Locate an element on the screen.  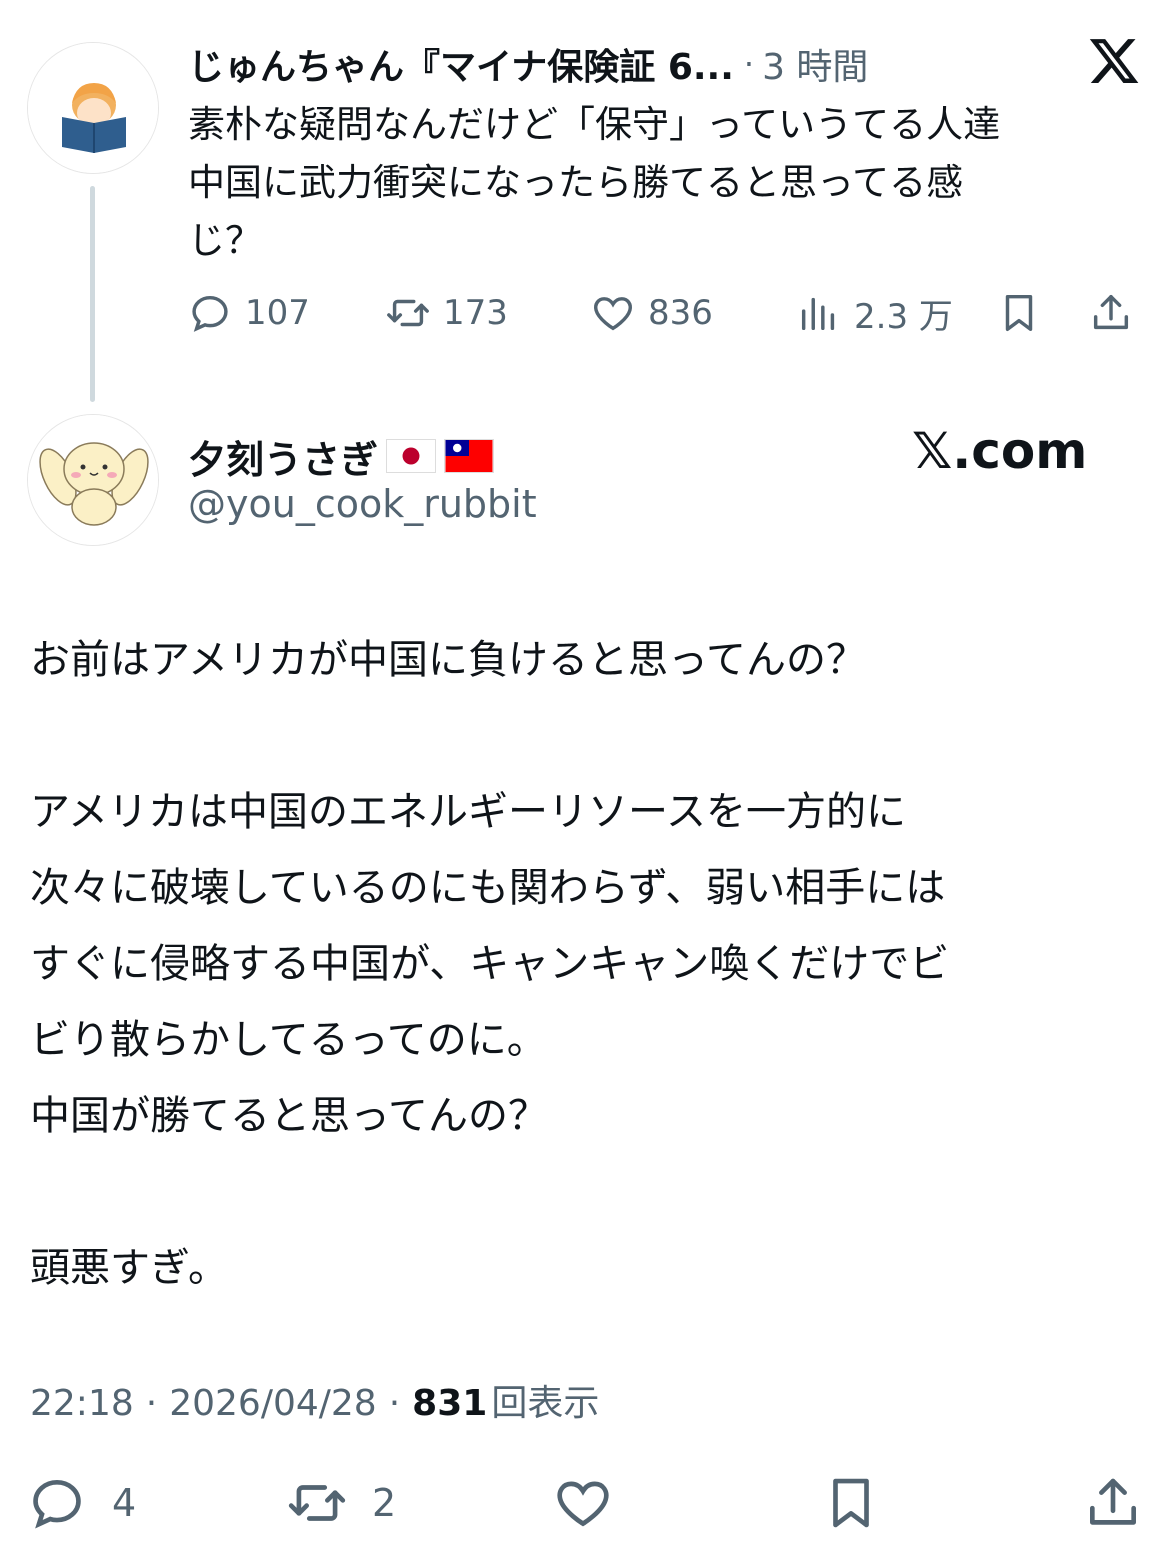
parent-author-avatar is located at coordinates (93, 108).